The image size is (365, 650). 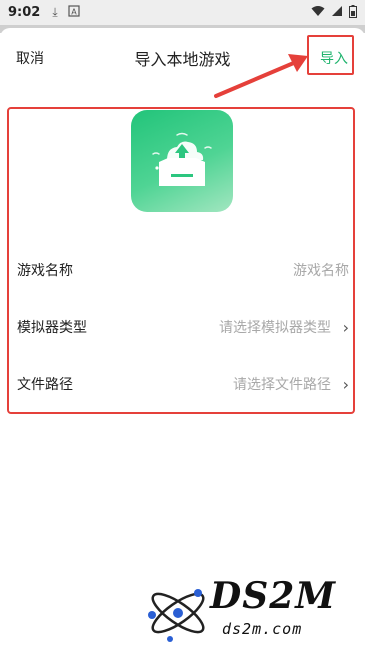 I want to click on status-right-group, so click(x=334, y=12).